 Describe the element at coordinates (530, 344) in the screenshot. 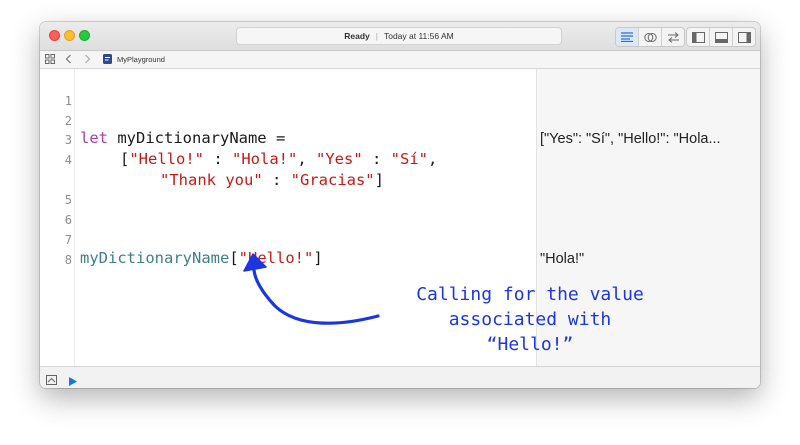

I see `annotation-line: “Hello!”` at that location.